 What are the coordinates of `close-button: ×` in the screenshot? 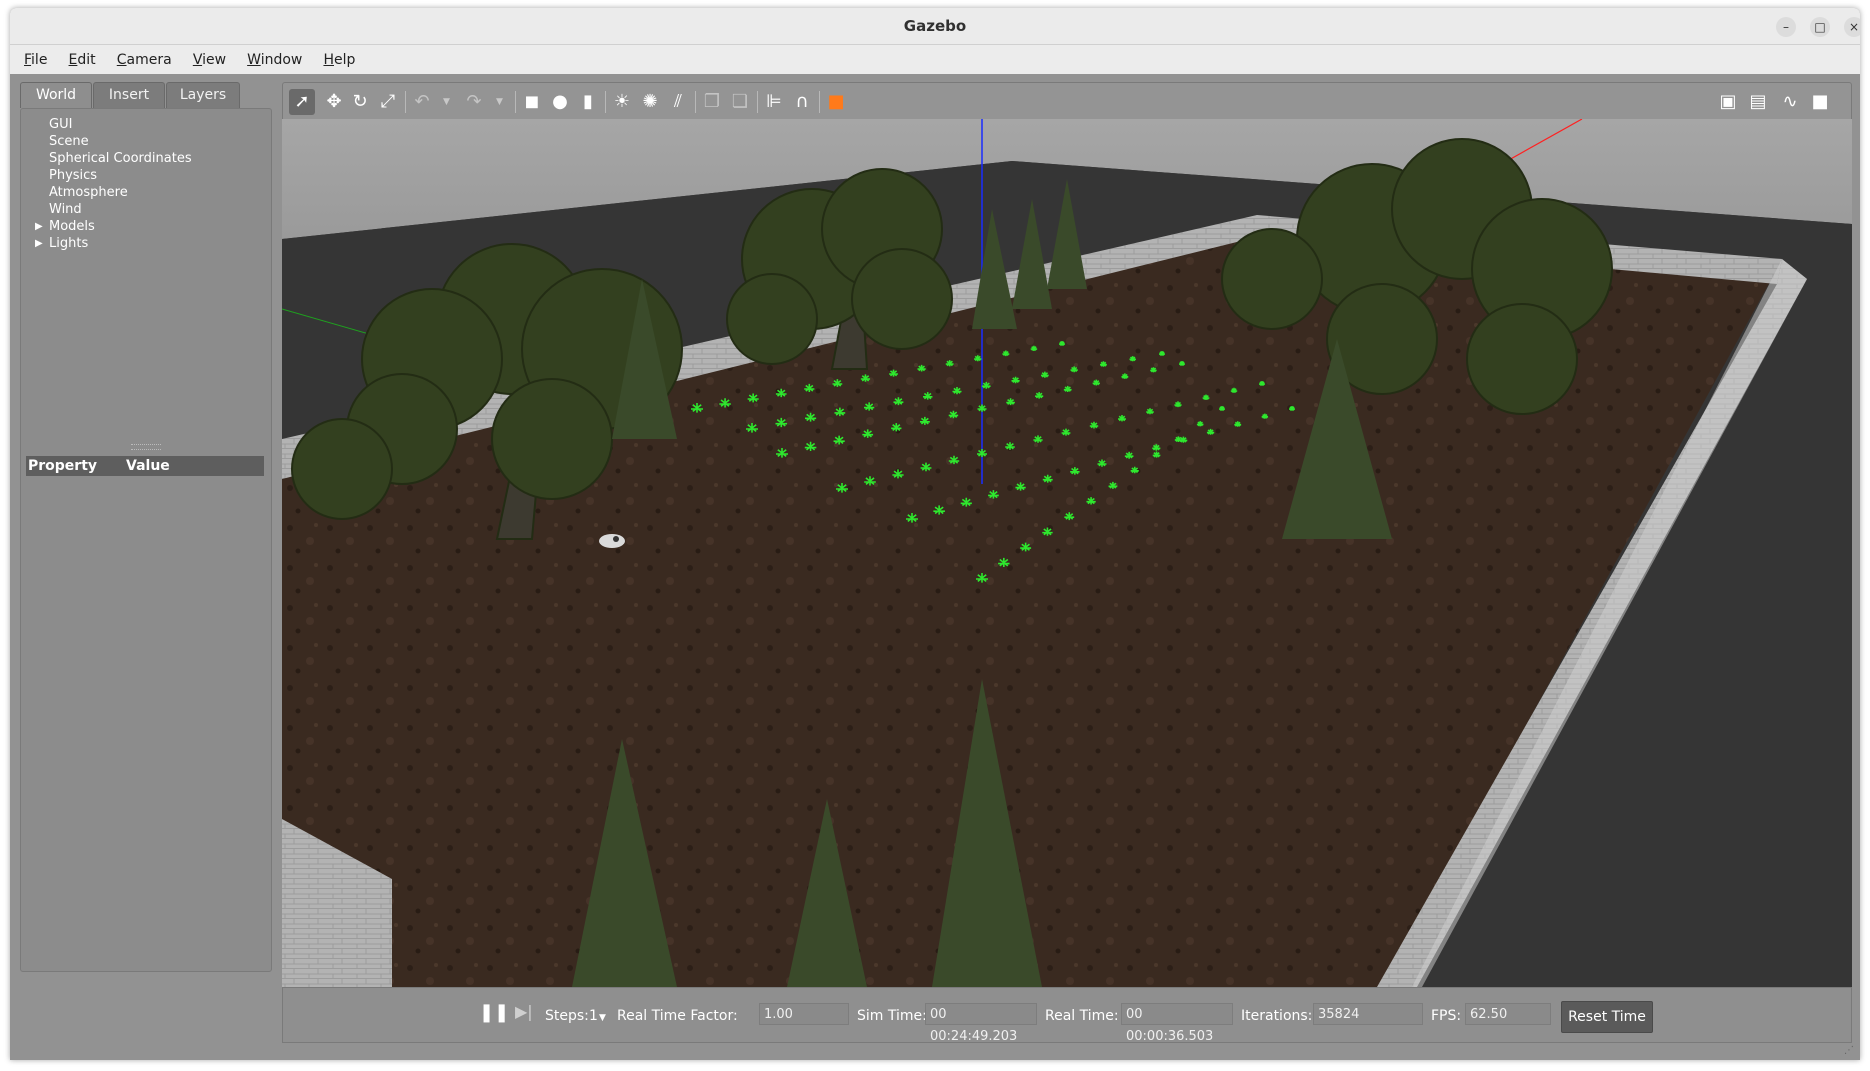 It's located at (1852, 27).